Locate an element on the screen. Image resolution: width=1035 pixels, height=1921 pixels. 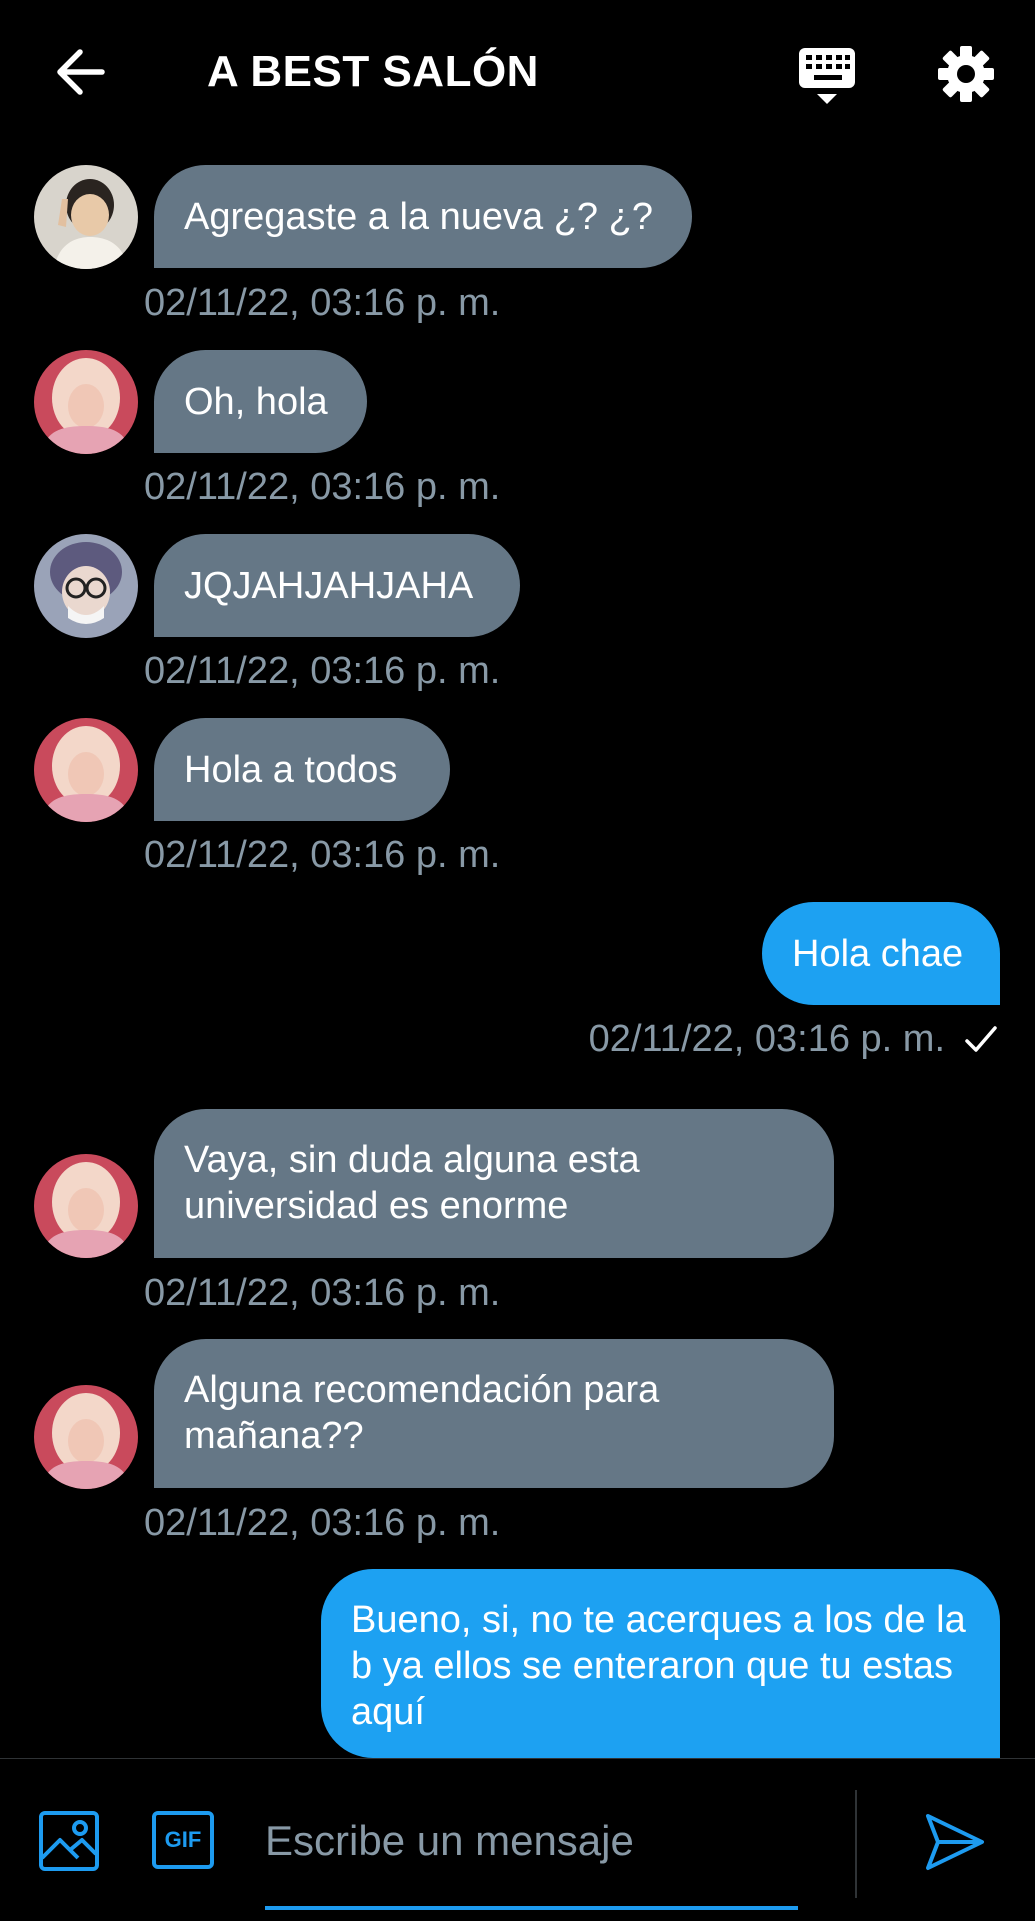
checkmark-icon is located at coordinates (981, 1039).